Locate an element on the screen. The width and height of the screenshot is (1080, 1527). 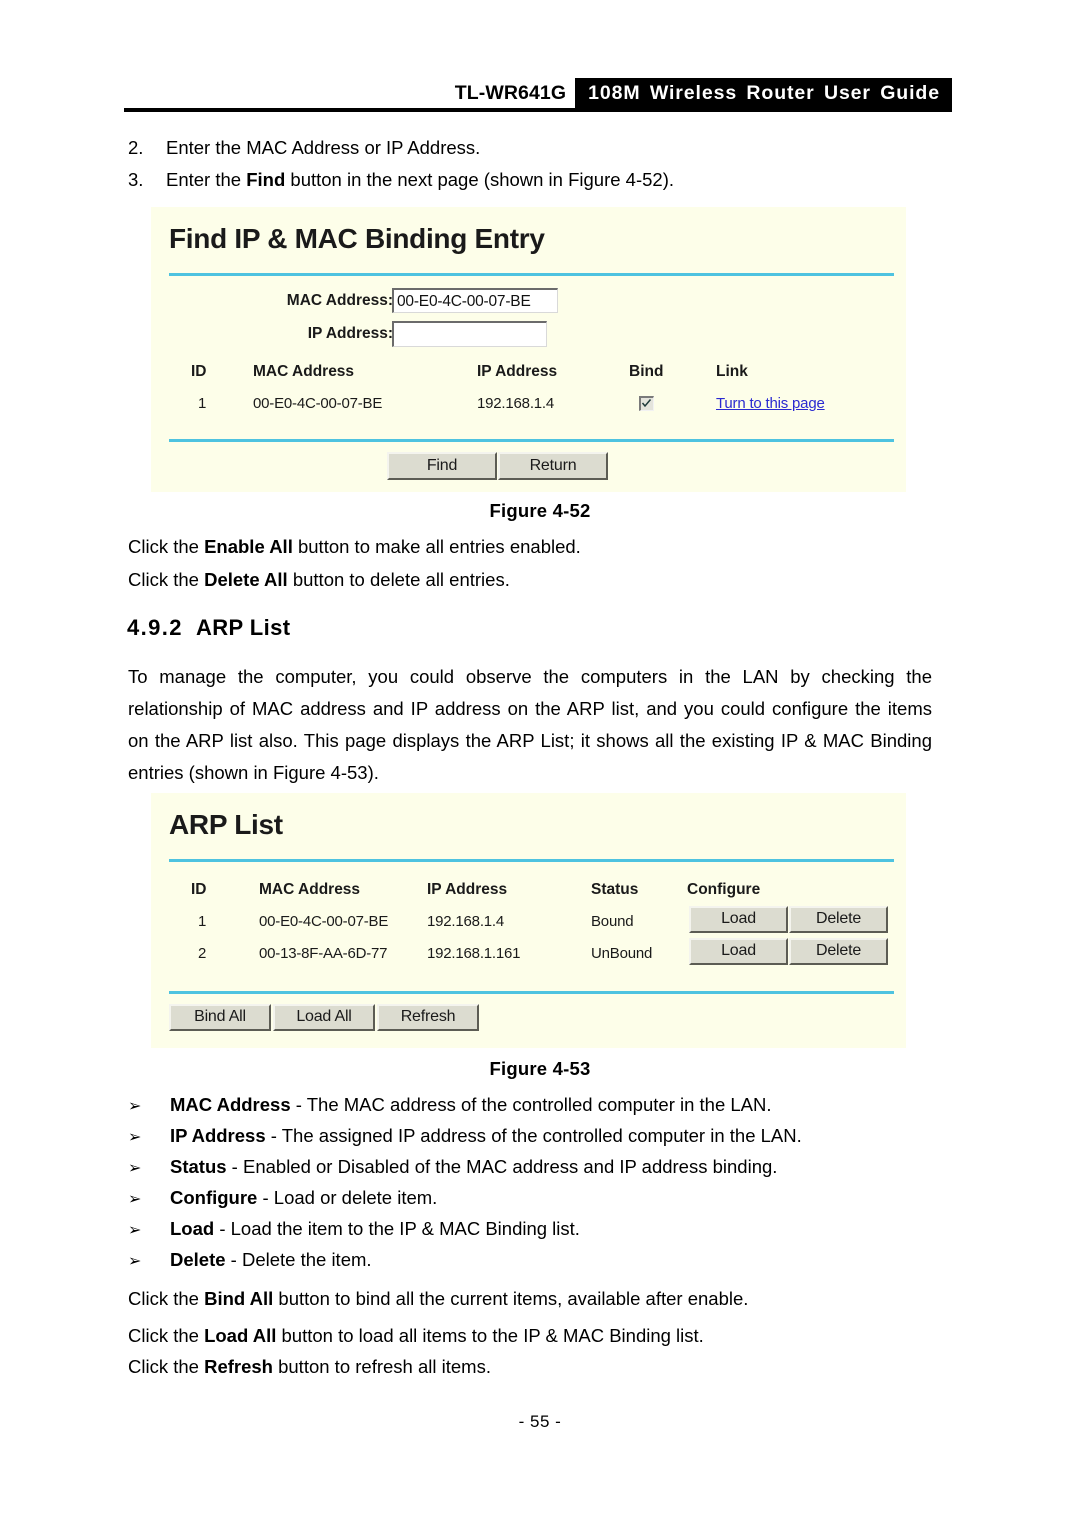
table-row-ip: 192.168.1.161 is located at coordinates (474, 953).